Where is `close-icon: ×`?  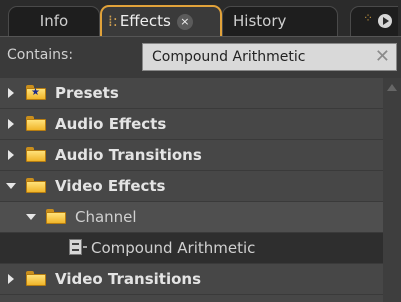 close-icon: × is located at coordinates (184, 22).